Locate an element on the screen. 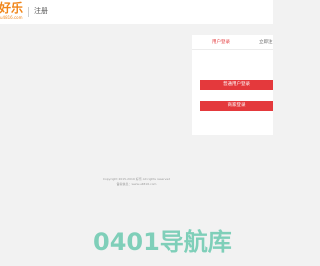 The image size is (320, 266). tab-divider is located at coordinates (232, 49).